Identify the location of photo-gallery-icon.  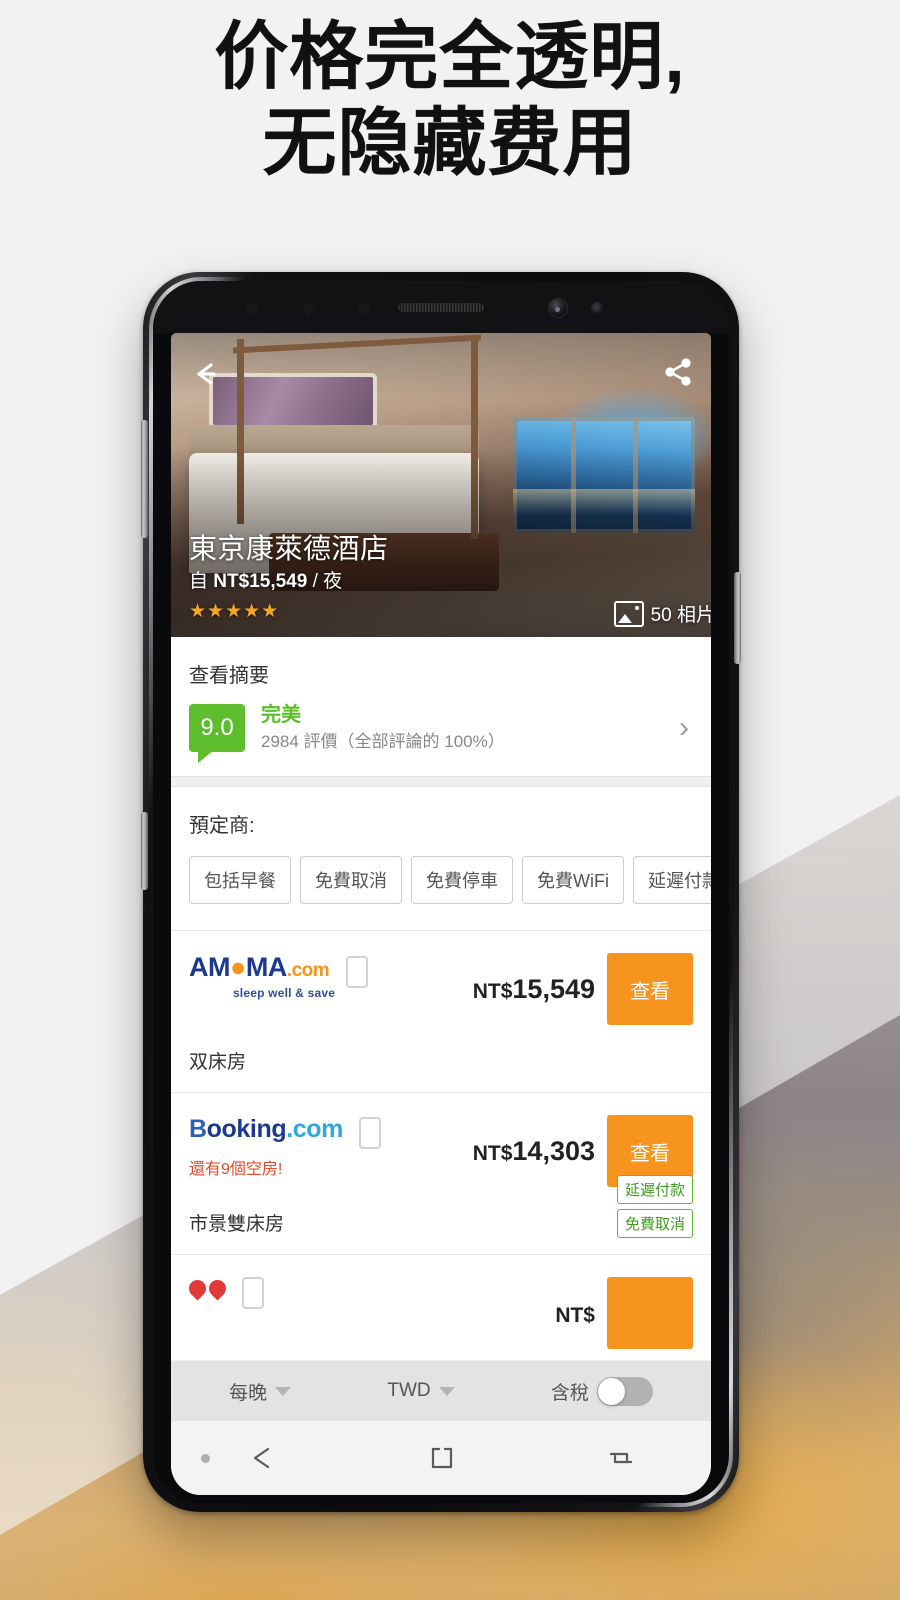
(628, 613).